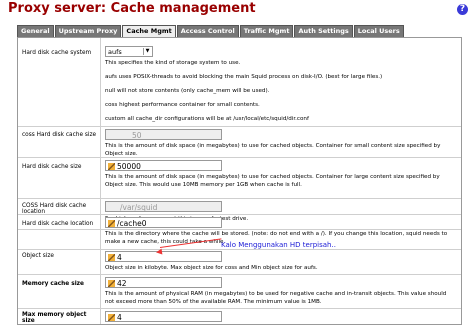  I want to click on help-icon: ?, so click(462, 9).